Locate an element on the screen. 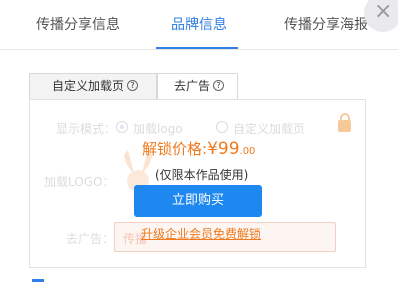 The width and height of the screenshot is (398, 282). tab-brand-info: 品牌信息 is located at coordinates (199, 24).